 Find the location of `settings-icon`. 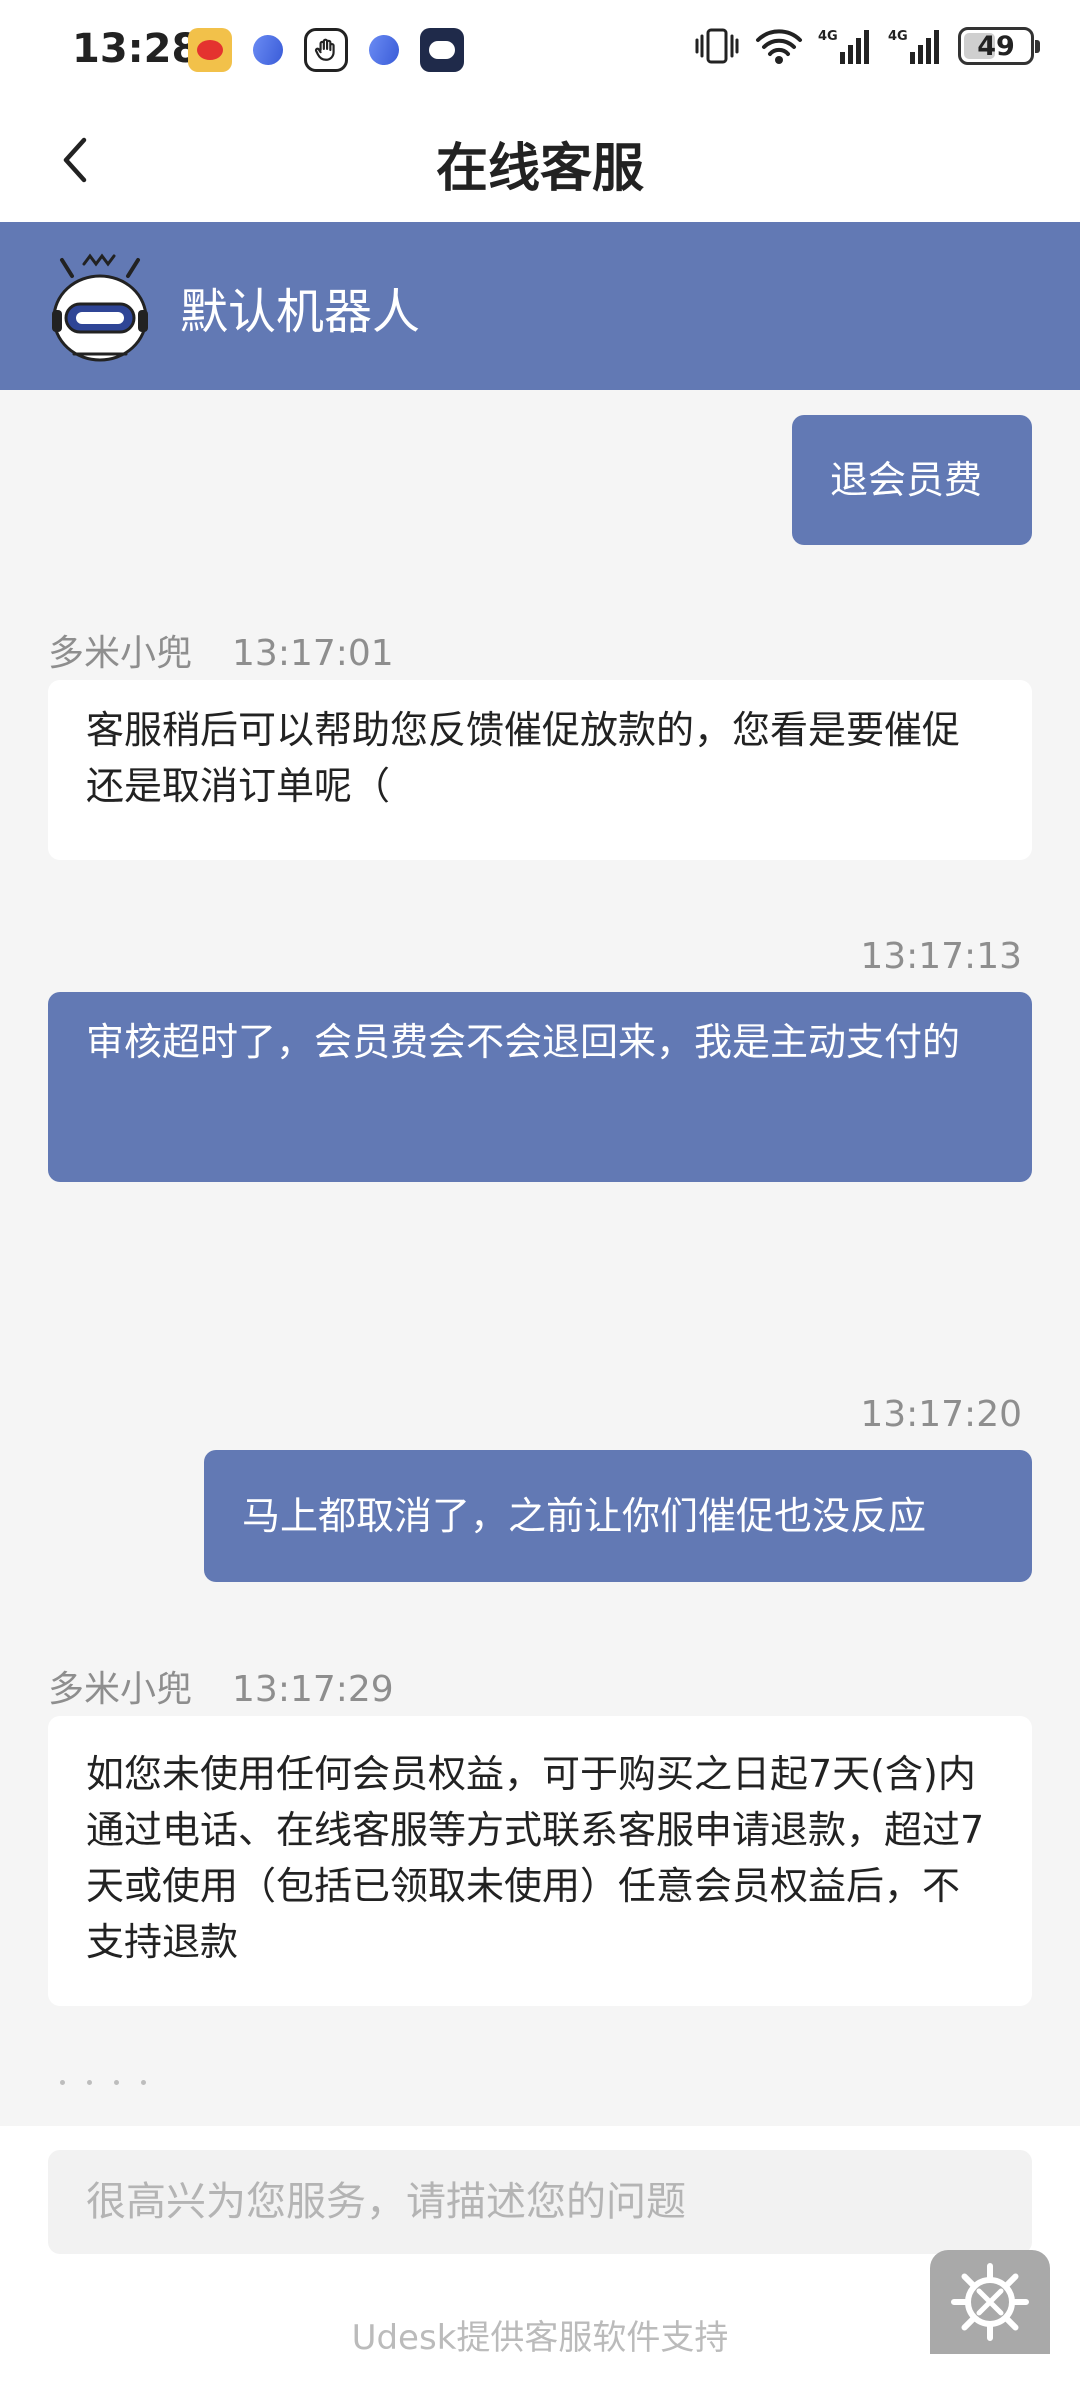

settings-icon is located at coordinates (990, 2302).